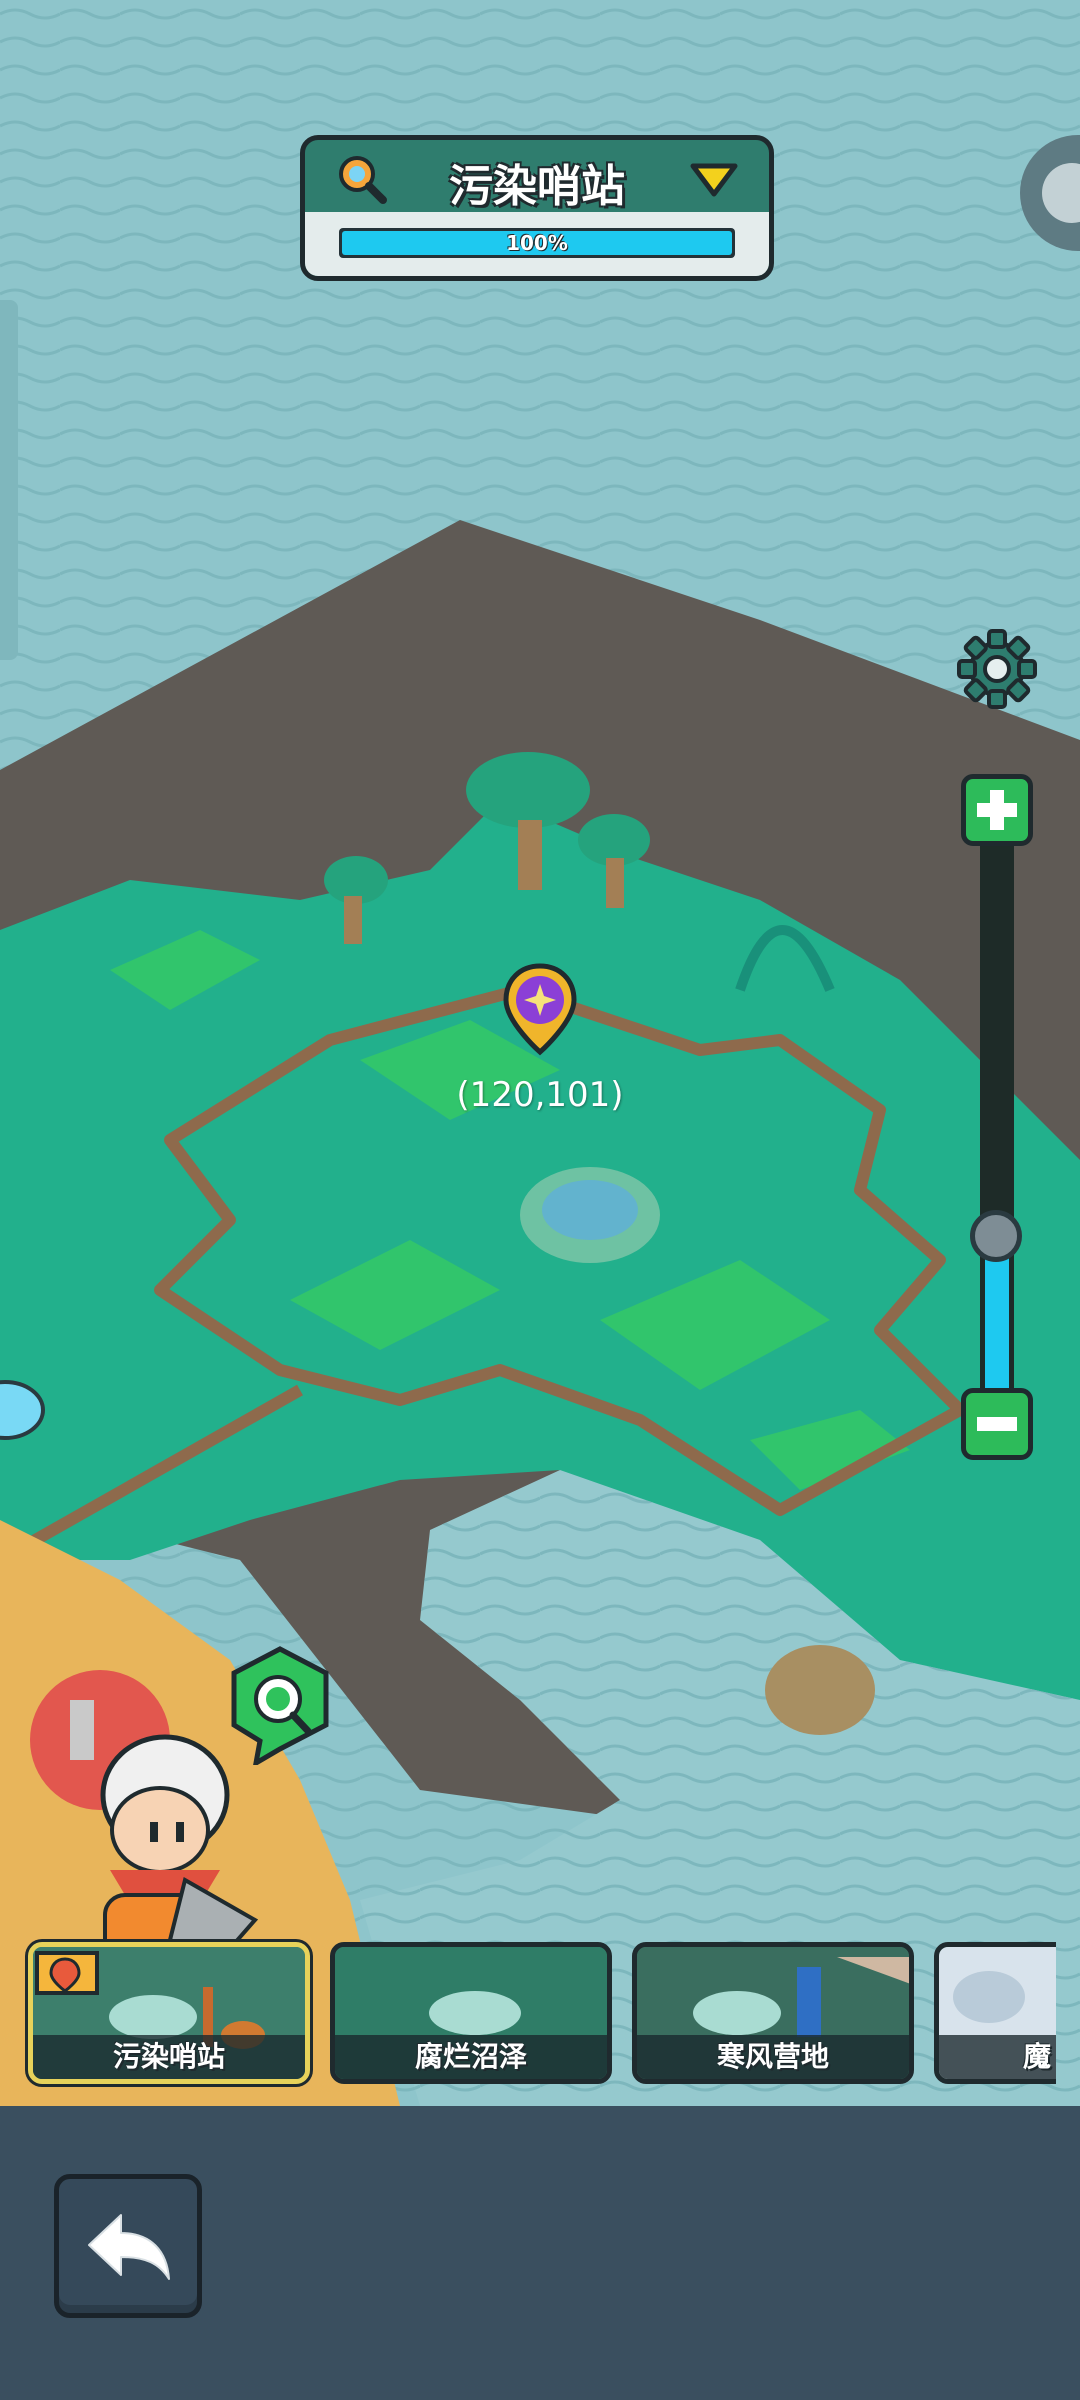 The width and height of the screenshot is (1080, 2400). I want to click on zoom-out-button, so click(997, 1424).